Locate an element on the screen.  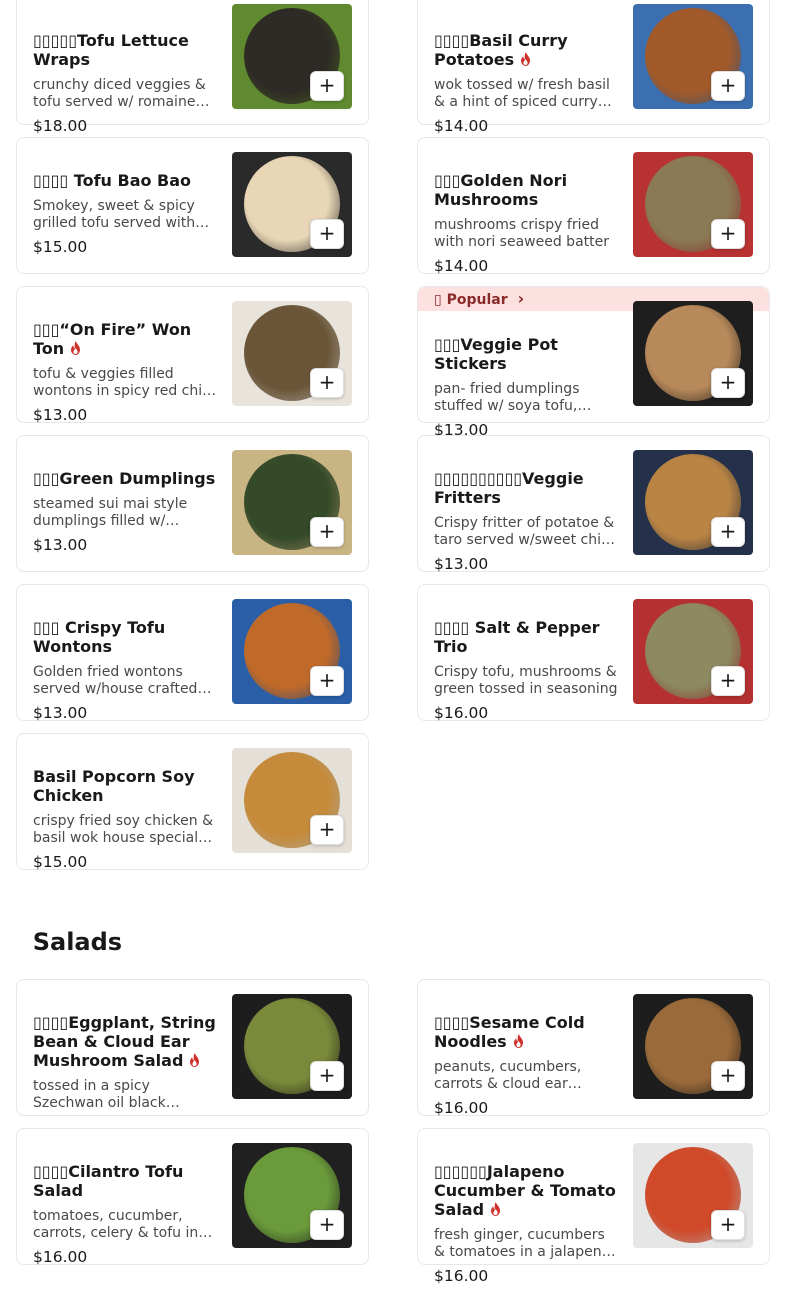
menu-item-name: ▯▯▯▯ Salt & Pepper Trio is located at coordinates (526, 637).